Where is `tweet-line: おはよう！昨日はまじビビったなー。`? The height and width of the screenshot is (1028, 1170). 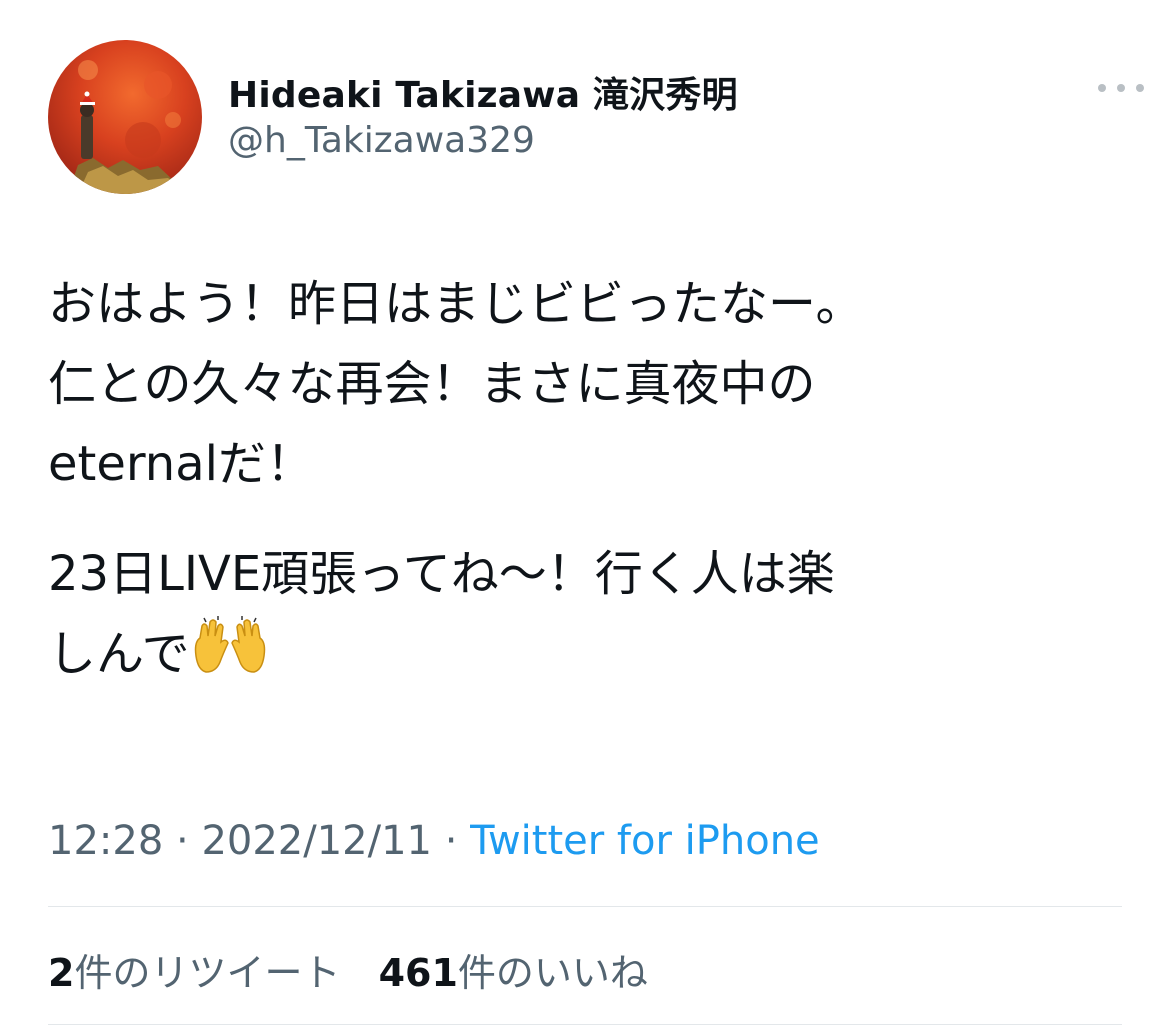 tweet-line: おはよう！昨日はまじビビったなー。 is located at coordinates (456, 304).